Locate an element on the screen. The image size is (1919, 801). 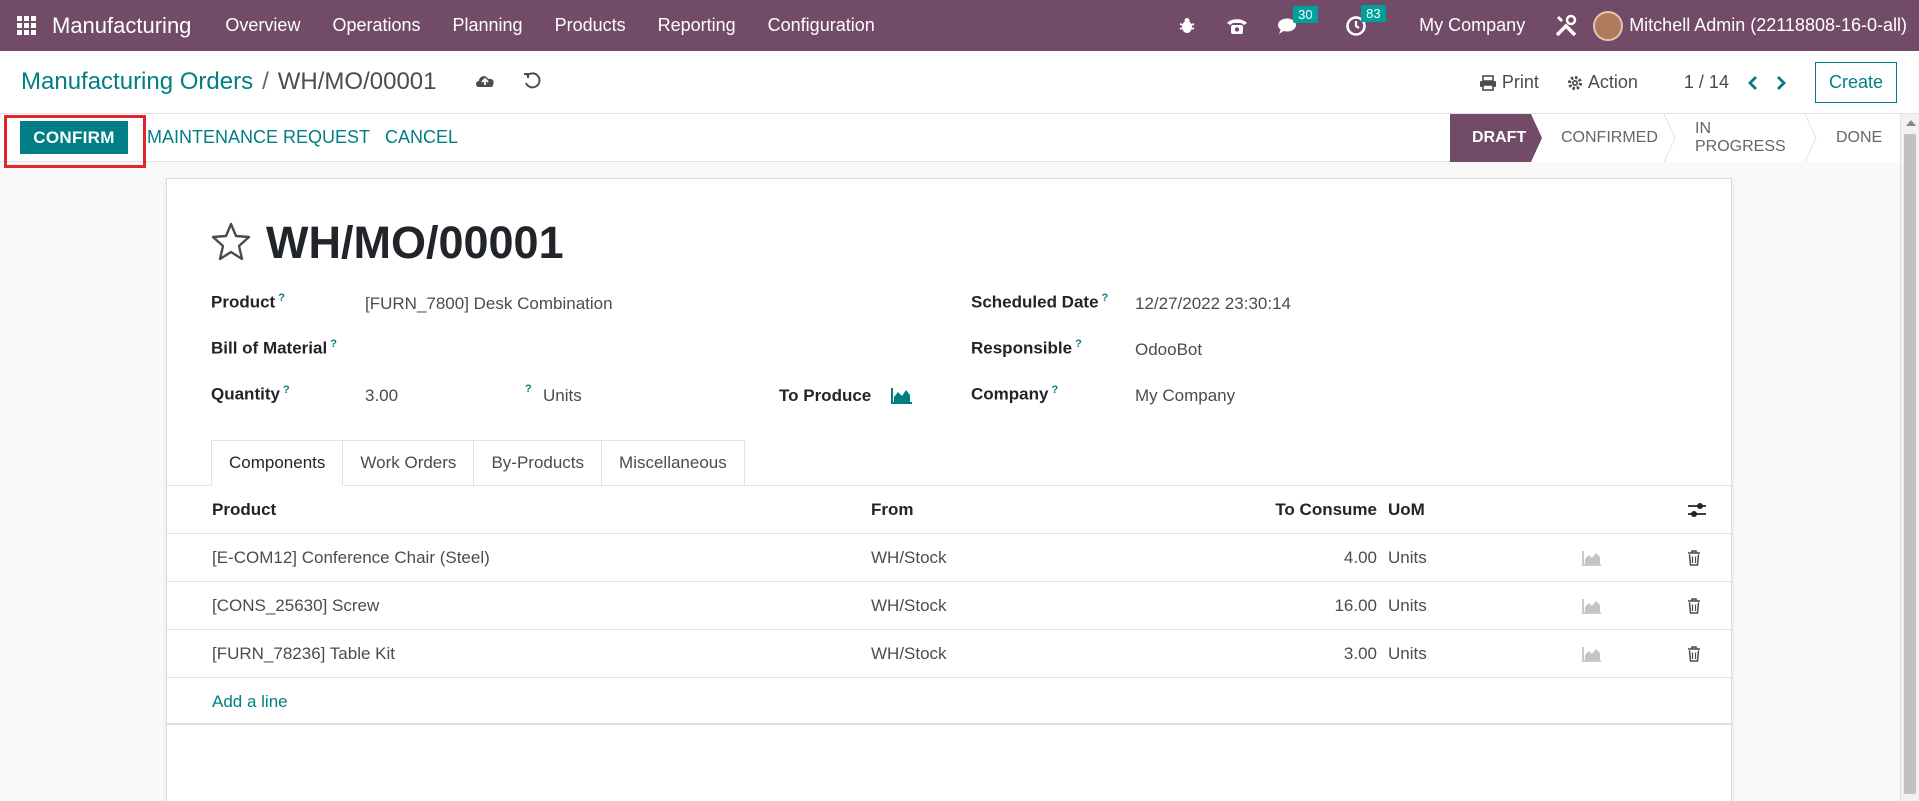
app-name: Manufacturing is located at coordinates (121, 26).